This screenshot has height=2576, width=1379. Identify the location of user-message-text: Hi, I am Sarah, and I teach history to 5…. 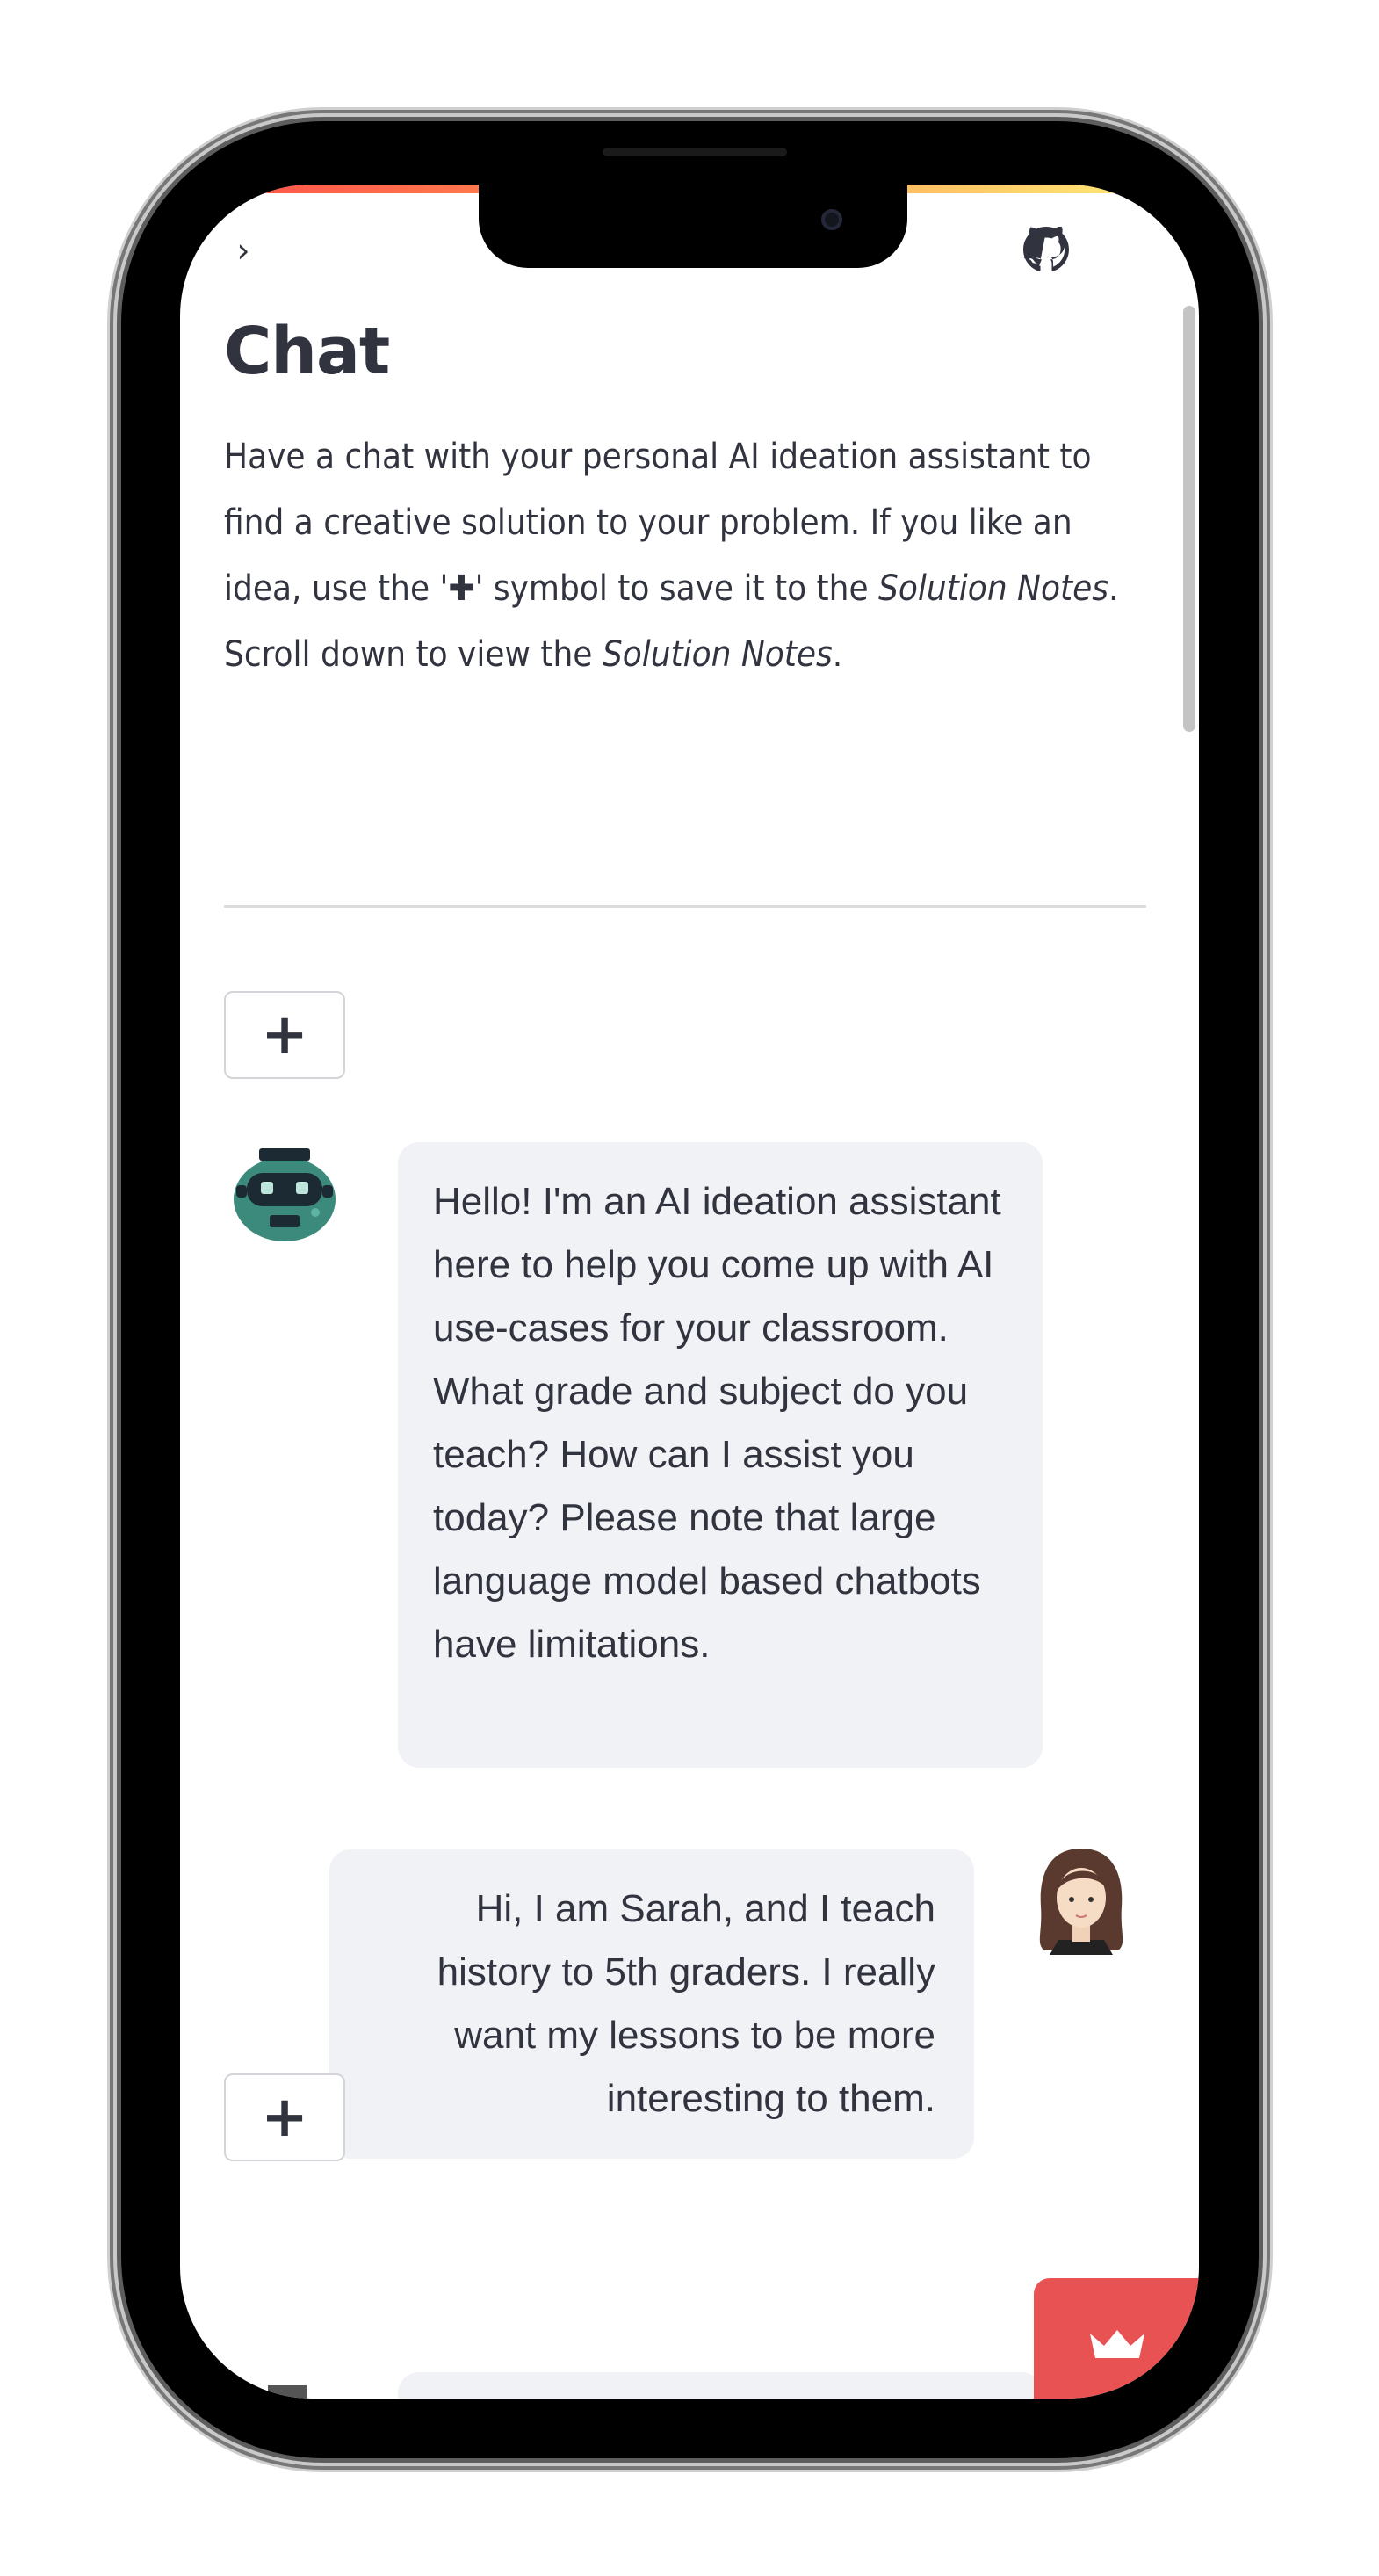
(686, 2003).